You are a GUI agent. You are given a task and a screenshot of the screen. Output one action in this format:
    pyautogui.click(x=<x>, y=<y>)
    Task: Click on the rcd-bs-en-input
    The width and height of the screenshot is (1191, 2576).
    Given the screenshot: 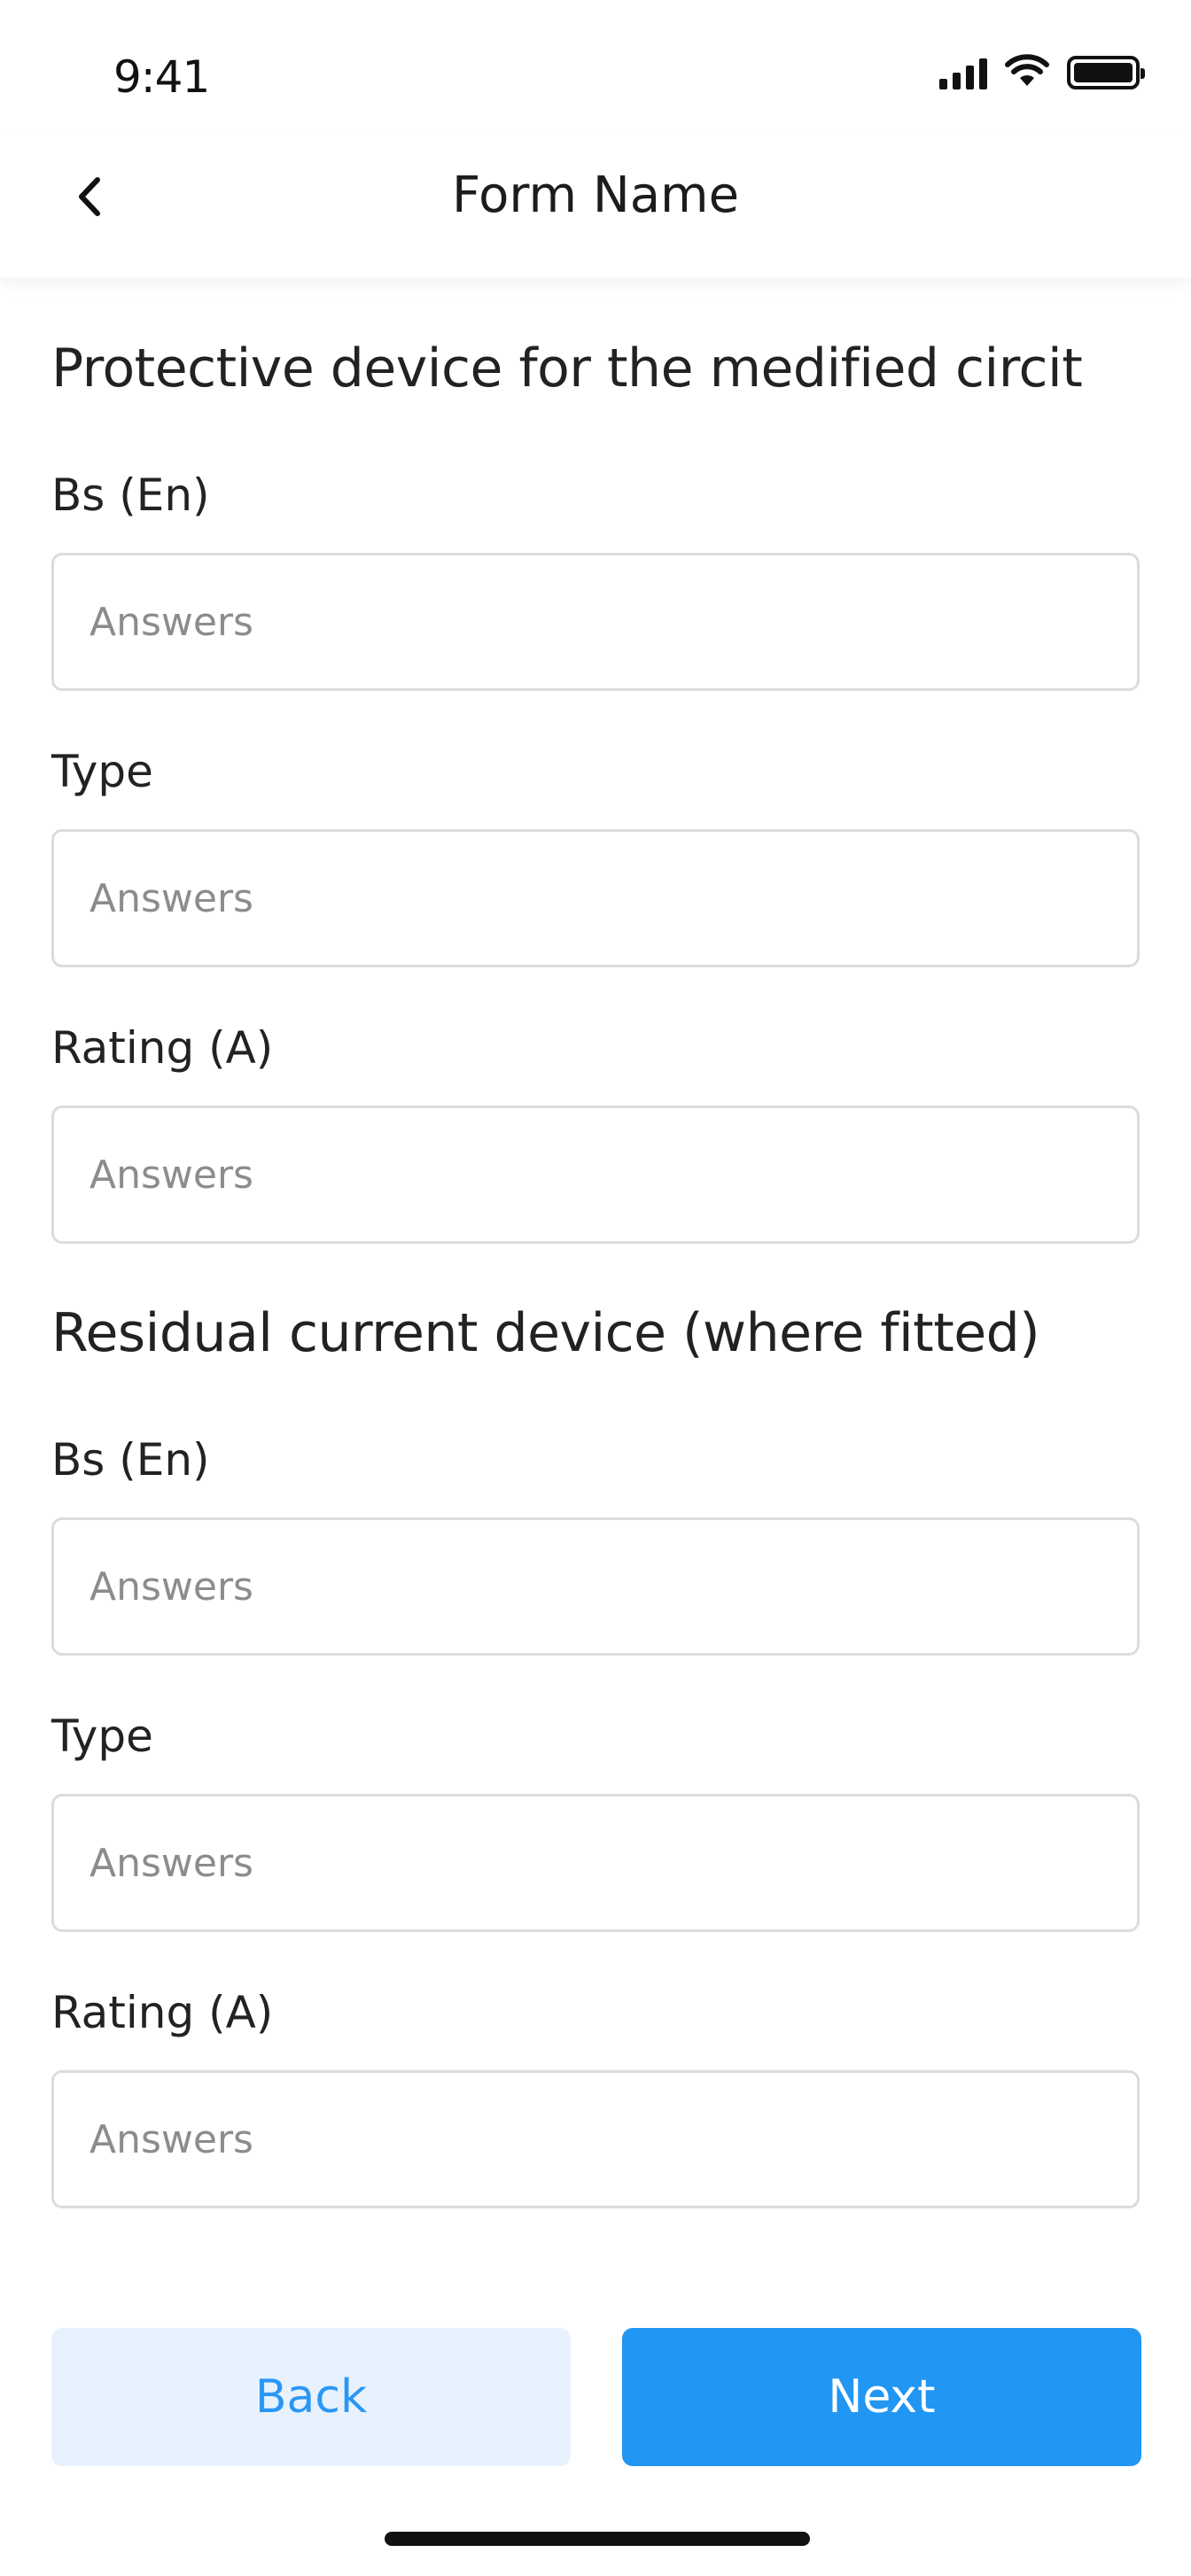 What is the action you would take?
    pyautogui.click(x=595, y=1586)
    